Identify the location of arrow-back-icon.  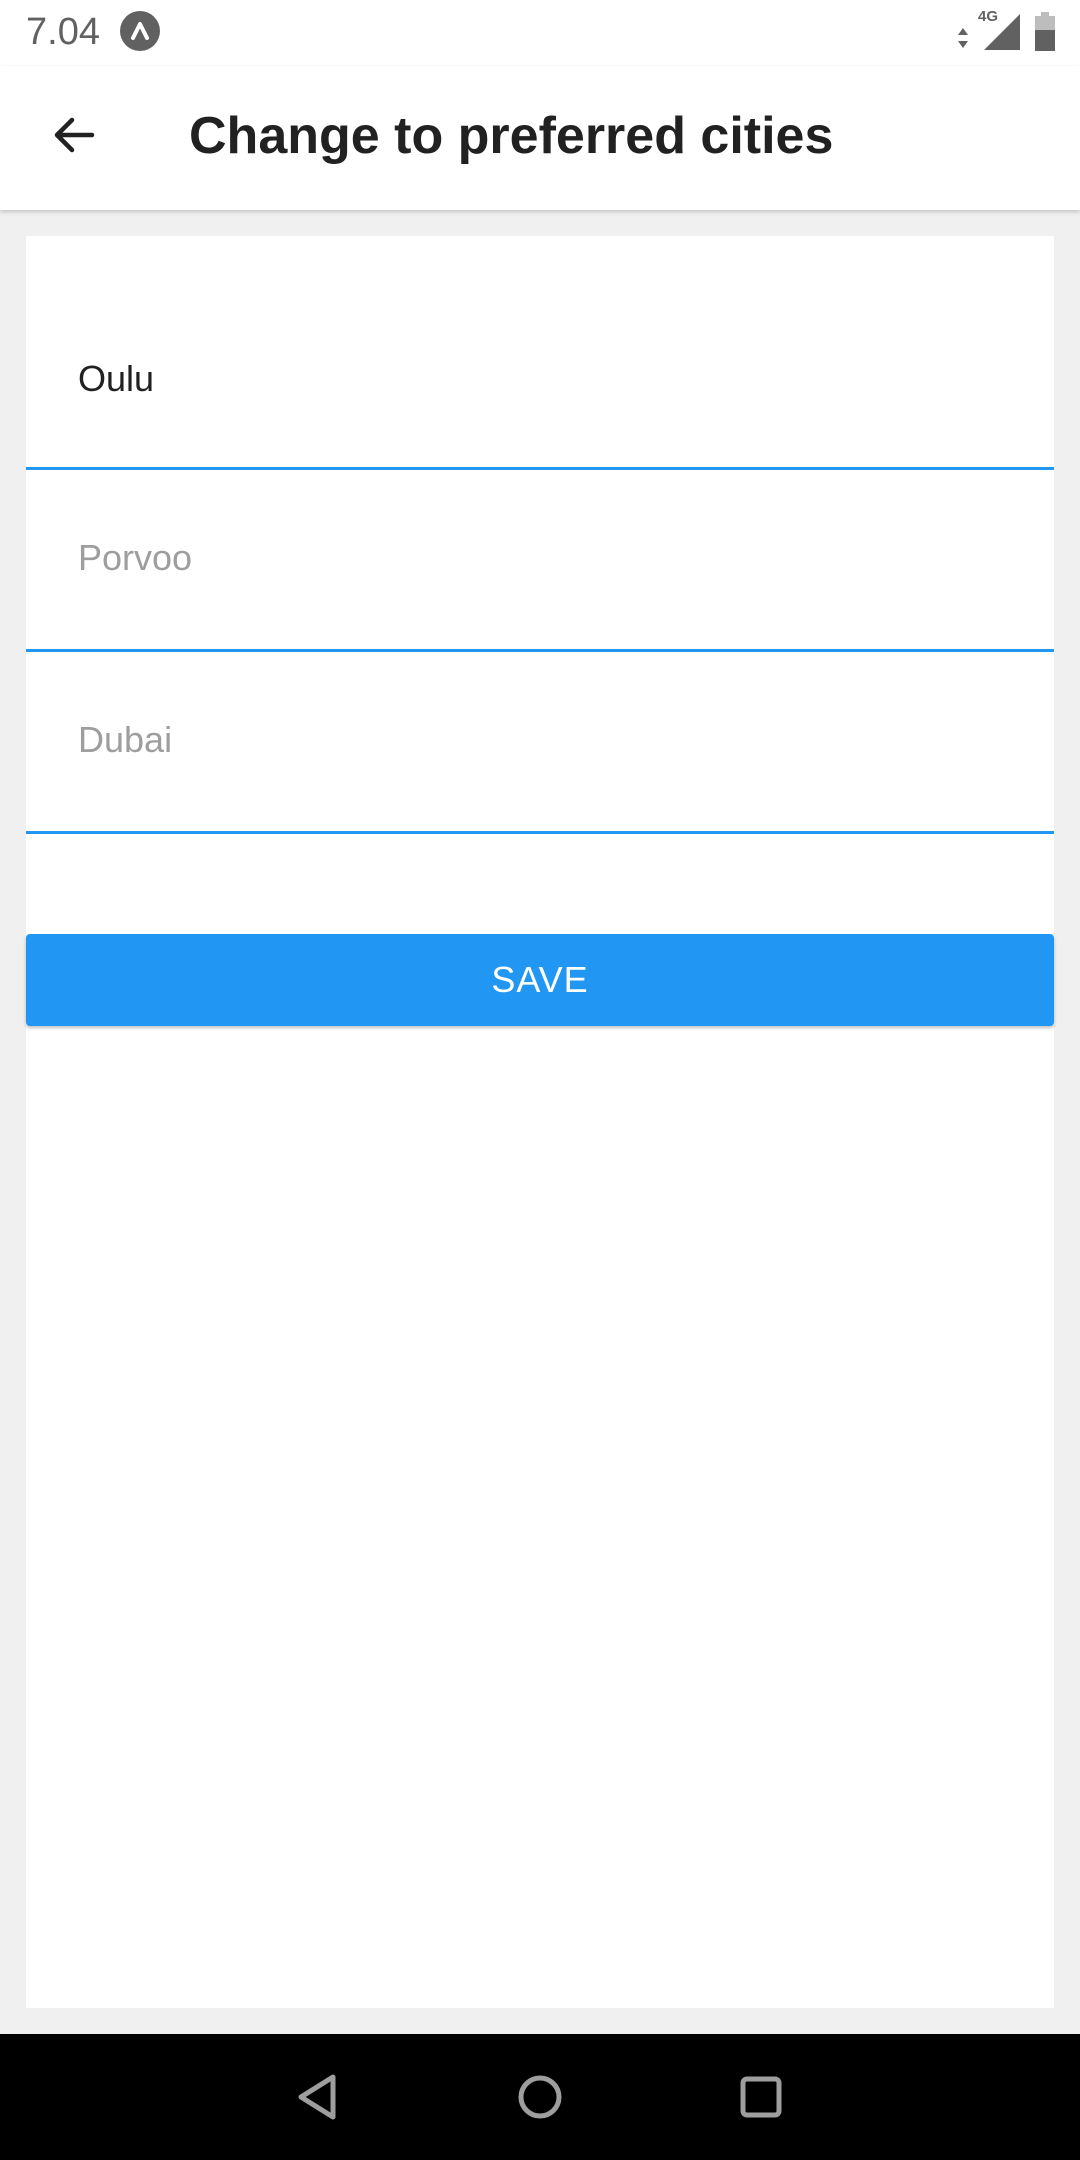
(74, 135).